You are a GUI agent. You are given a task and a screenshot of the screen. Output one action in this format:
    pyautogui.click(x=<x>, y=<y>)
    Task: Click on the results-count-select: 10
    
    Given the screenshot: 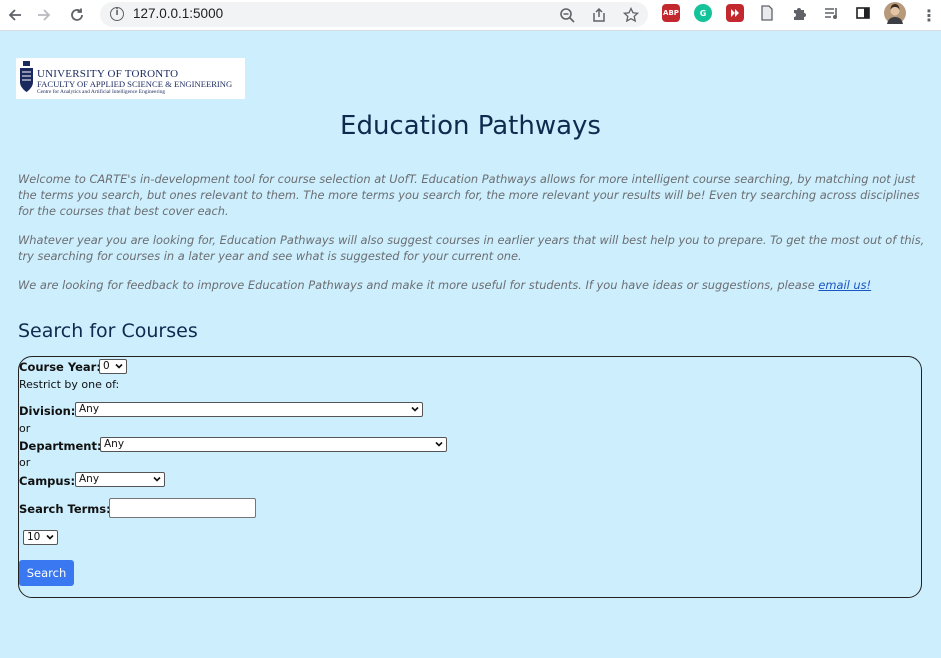 What is the action you would take?
    pyautogui.click(x=40, y=537)
    